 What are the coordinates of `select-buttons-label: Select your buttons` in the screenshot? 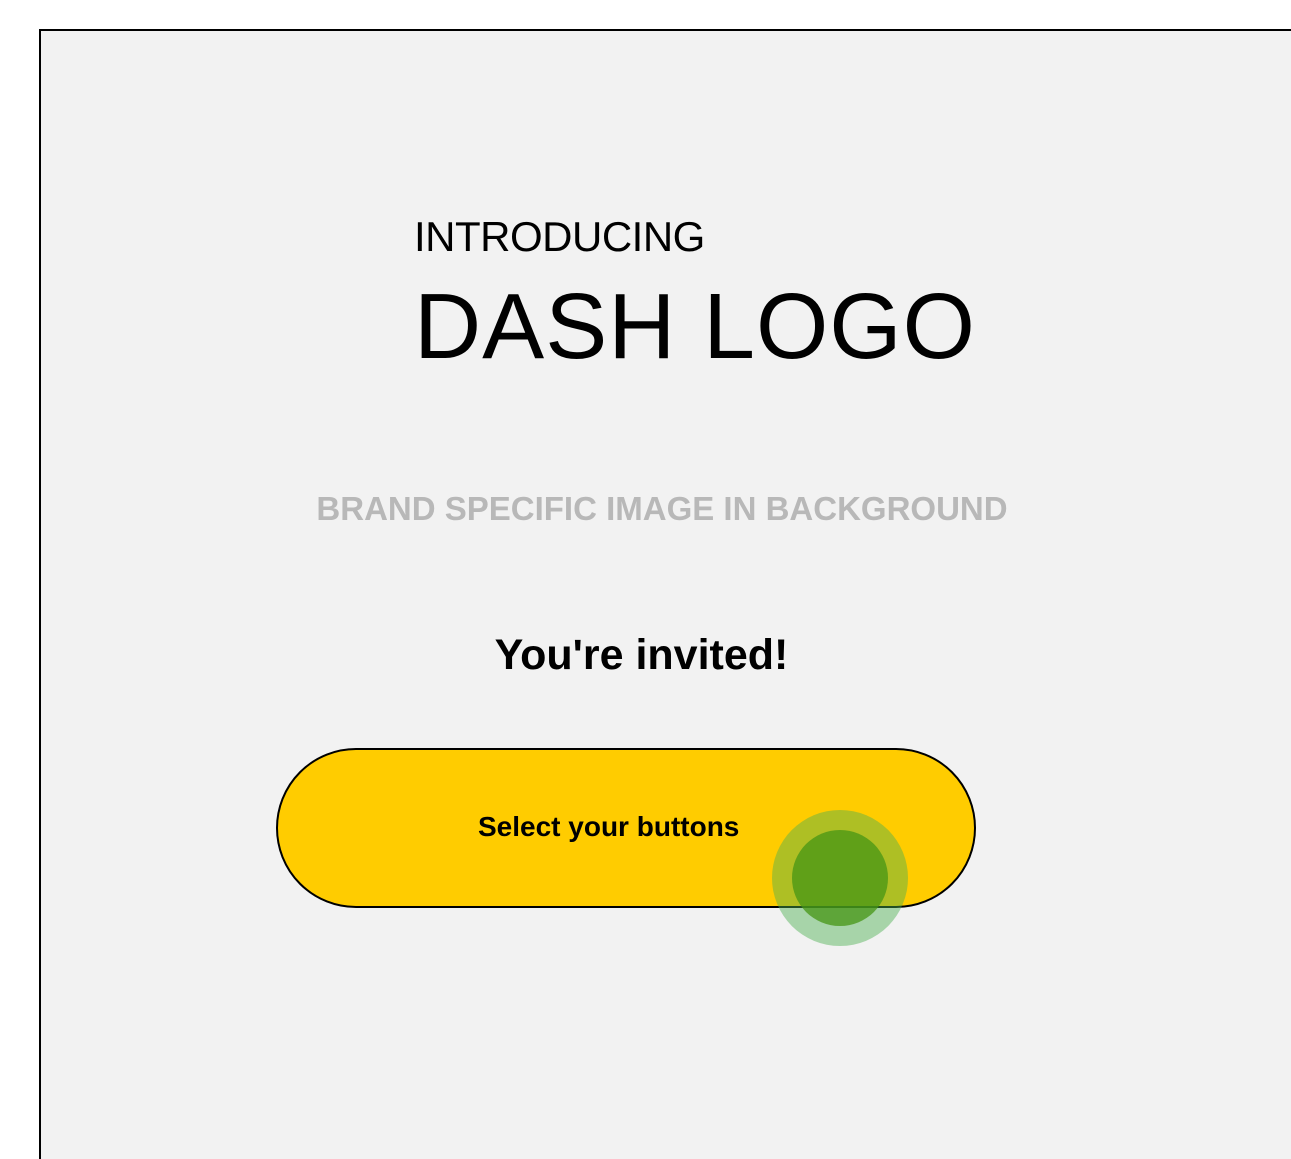 It's located at (609, 826).